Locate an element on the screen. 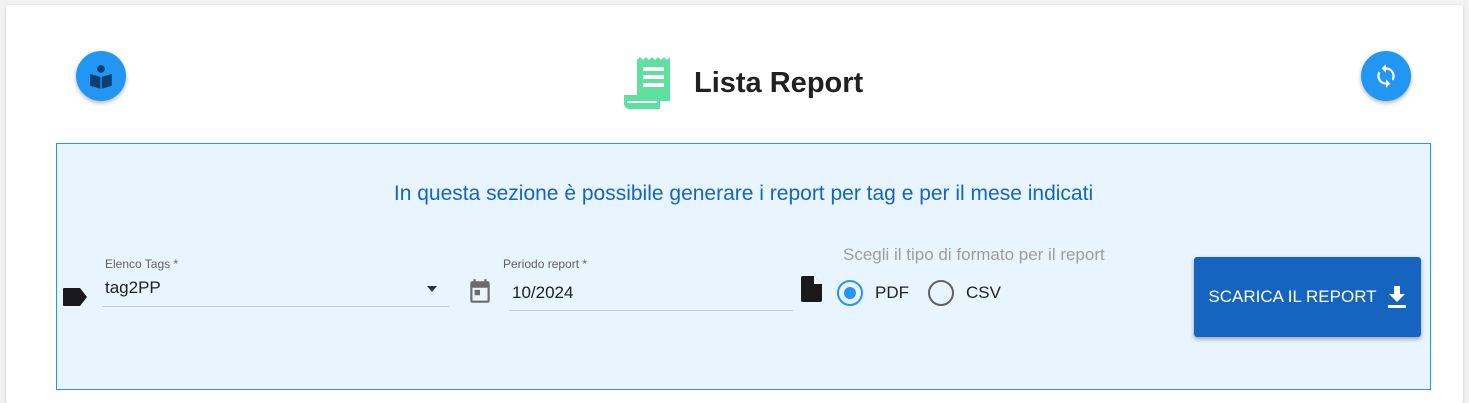 The image size is (1469, 403). guide-button is located at coordinates (101, 76).